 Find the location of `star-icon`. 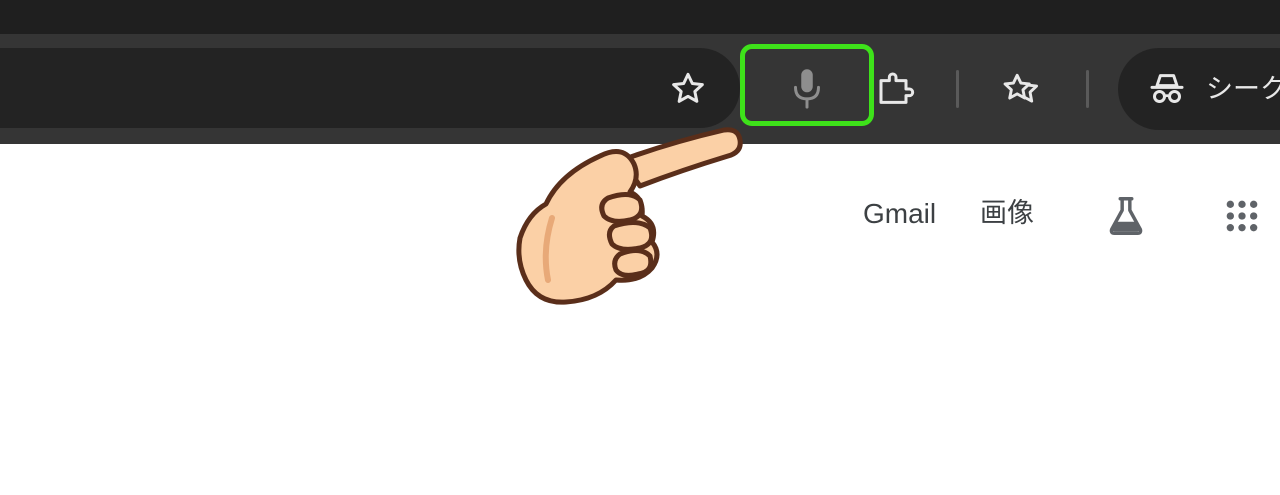

star-icon is located at coordinates (688, 89).